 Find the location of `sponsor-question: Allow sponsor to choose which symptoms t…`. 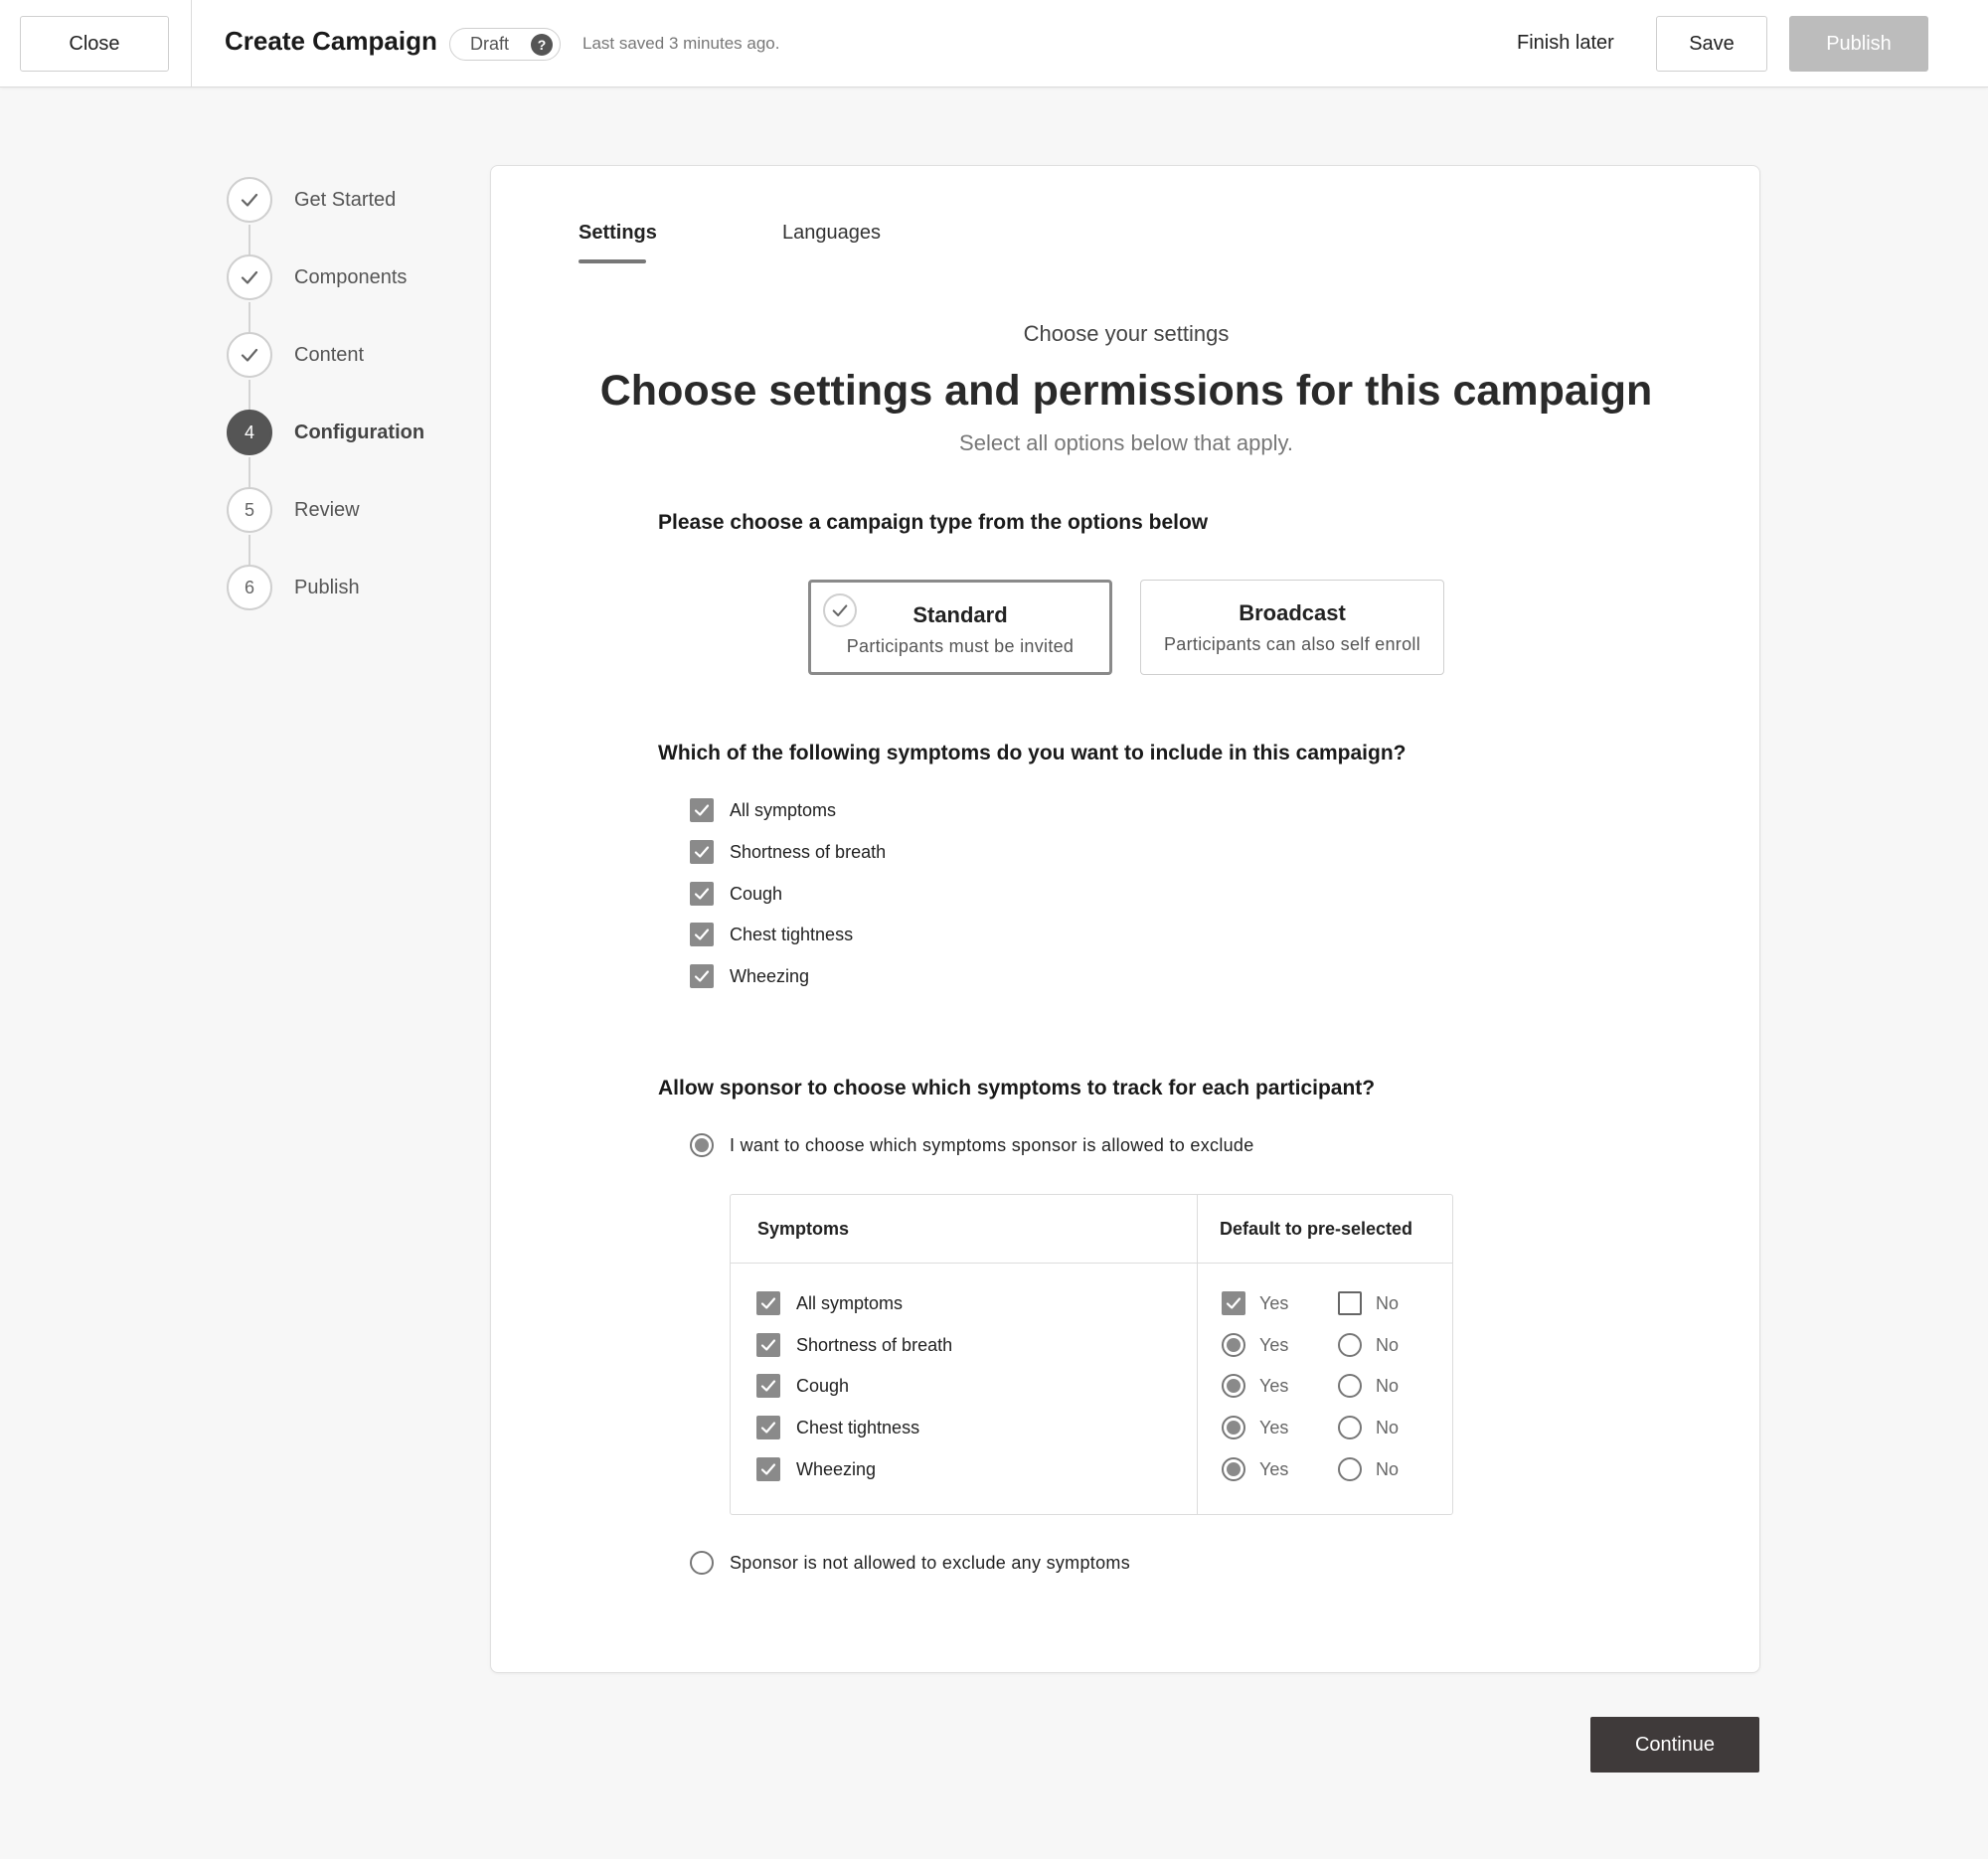

sponsor-question: Allow sponsor to choose which symptoms t… is located at coordinates (1017, 1088).